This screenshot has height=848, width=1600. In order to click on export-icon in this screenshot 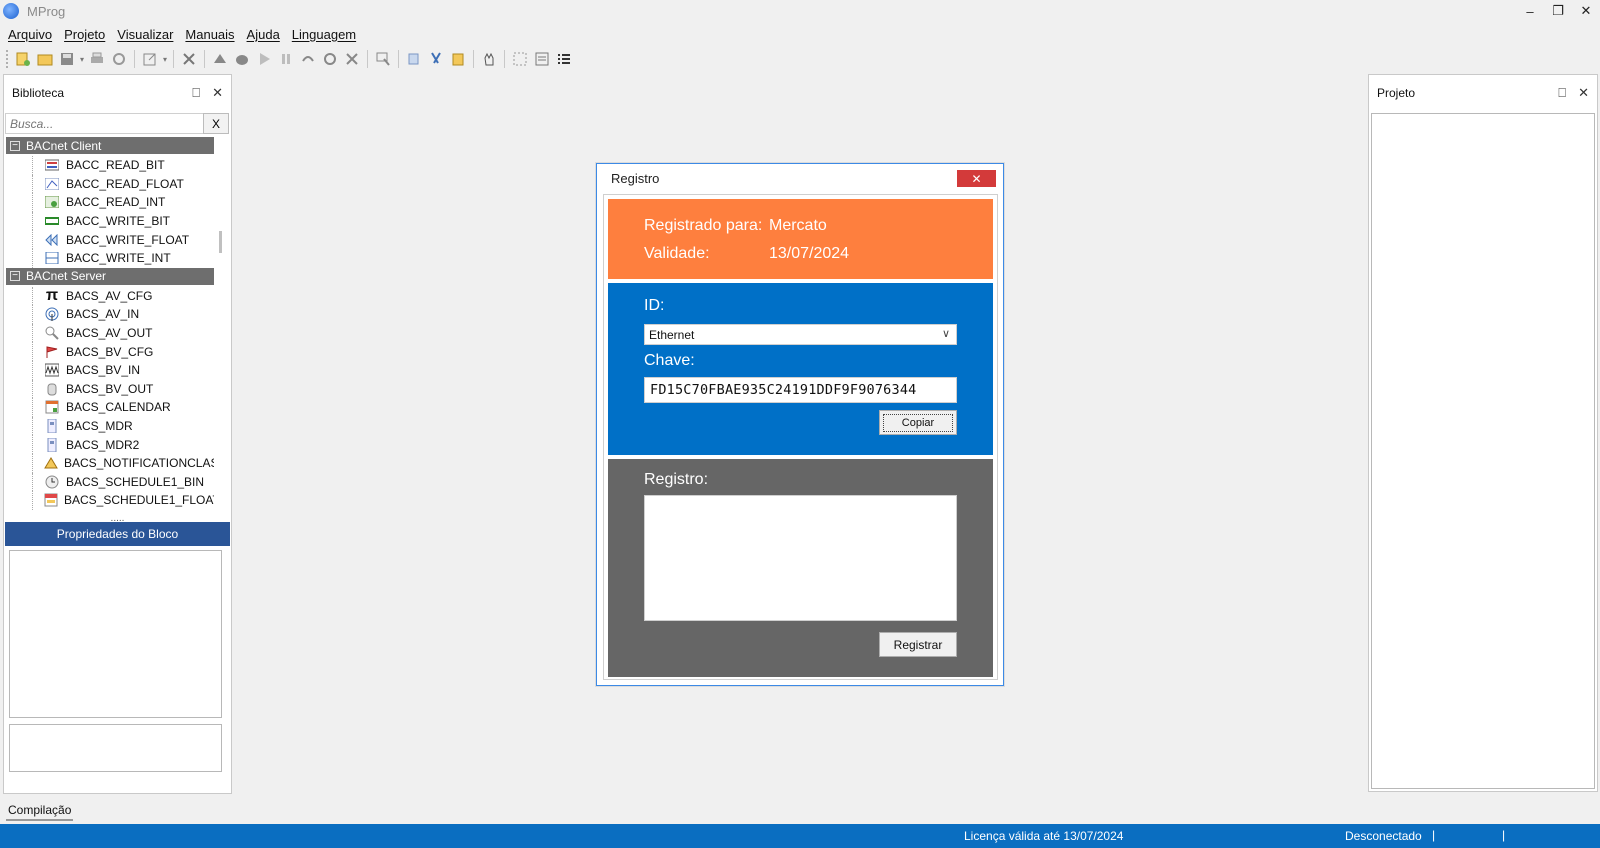, I will do `click(150, 59)`.